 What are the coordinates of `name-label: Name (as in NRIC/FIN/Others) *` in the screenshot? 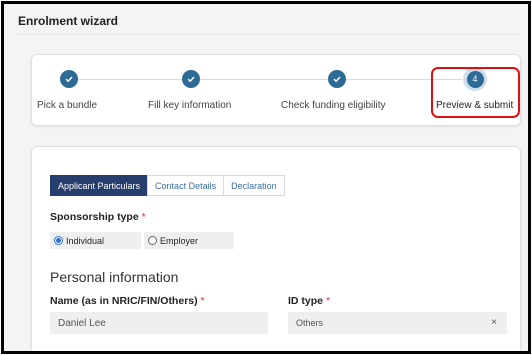 It's located at (127, 301).